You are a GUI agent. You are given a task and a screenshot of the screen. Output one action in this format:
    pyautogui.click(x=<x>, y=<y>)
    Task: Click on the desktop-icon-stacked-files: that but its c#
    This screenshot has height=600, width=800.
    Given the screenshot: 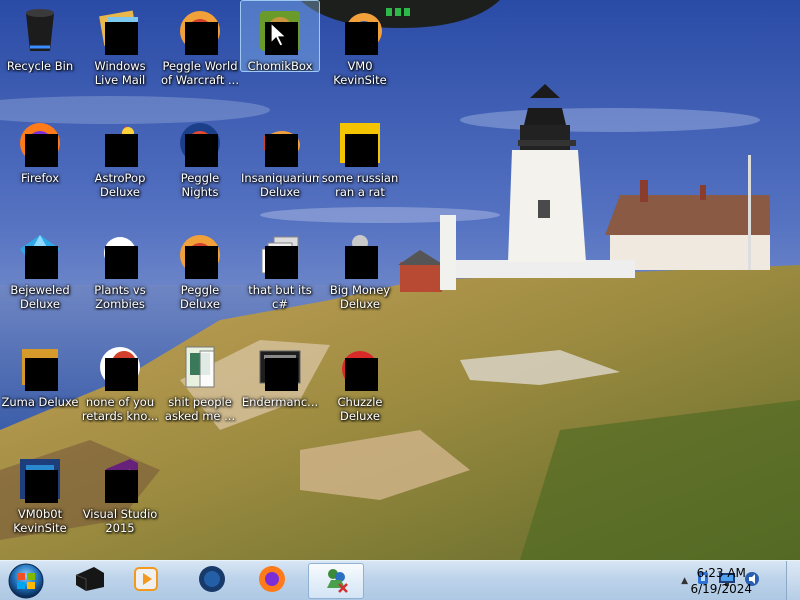 What is the action you would take?
    pyautogui.click(x=280, y=279)
    